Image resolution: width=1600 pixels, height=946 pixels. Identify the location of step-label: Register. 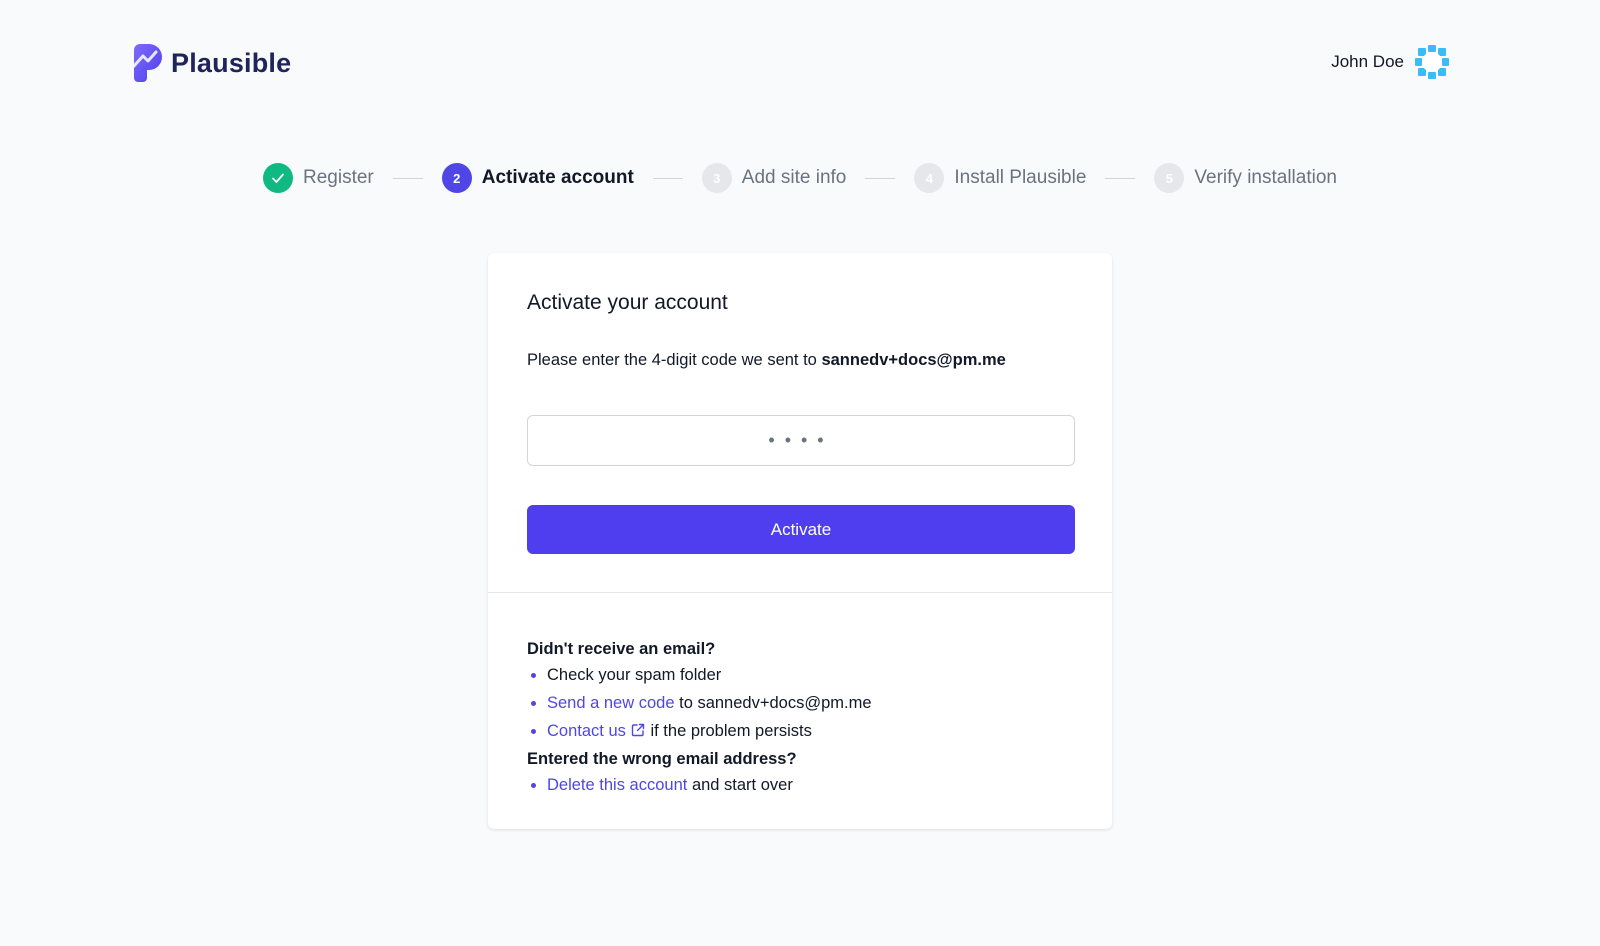
(338, 177).